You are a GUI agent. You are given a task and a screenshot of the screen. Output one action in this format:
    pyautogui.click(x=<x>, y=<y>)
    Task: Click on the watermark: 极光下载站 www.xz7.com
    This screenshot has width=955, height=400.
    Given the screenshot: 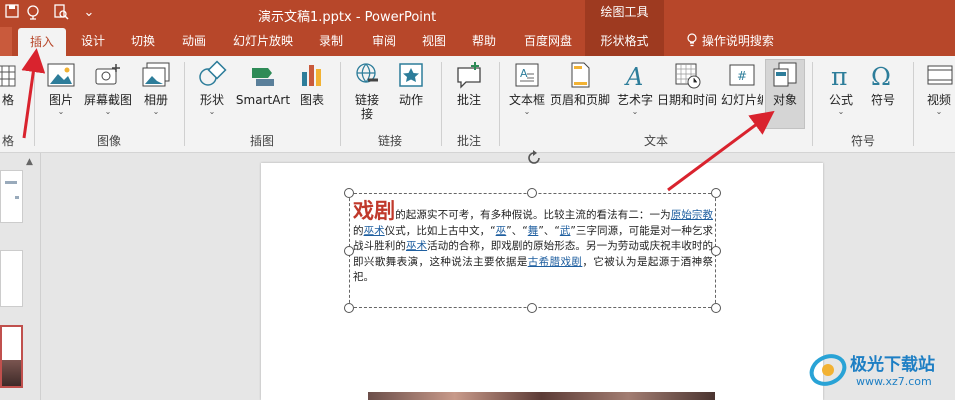 What is the action you would take?
    pyautogui.click(x=880, y=373)
    